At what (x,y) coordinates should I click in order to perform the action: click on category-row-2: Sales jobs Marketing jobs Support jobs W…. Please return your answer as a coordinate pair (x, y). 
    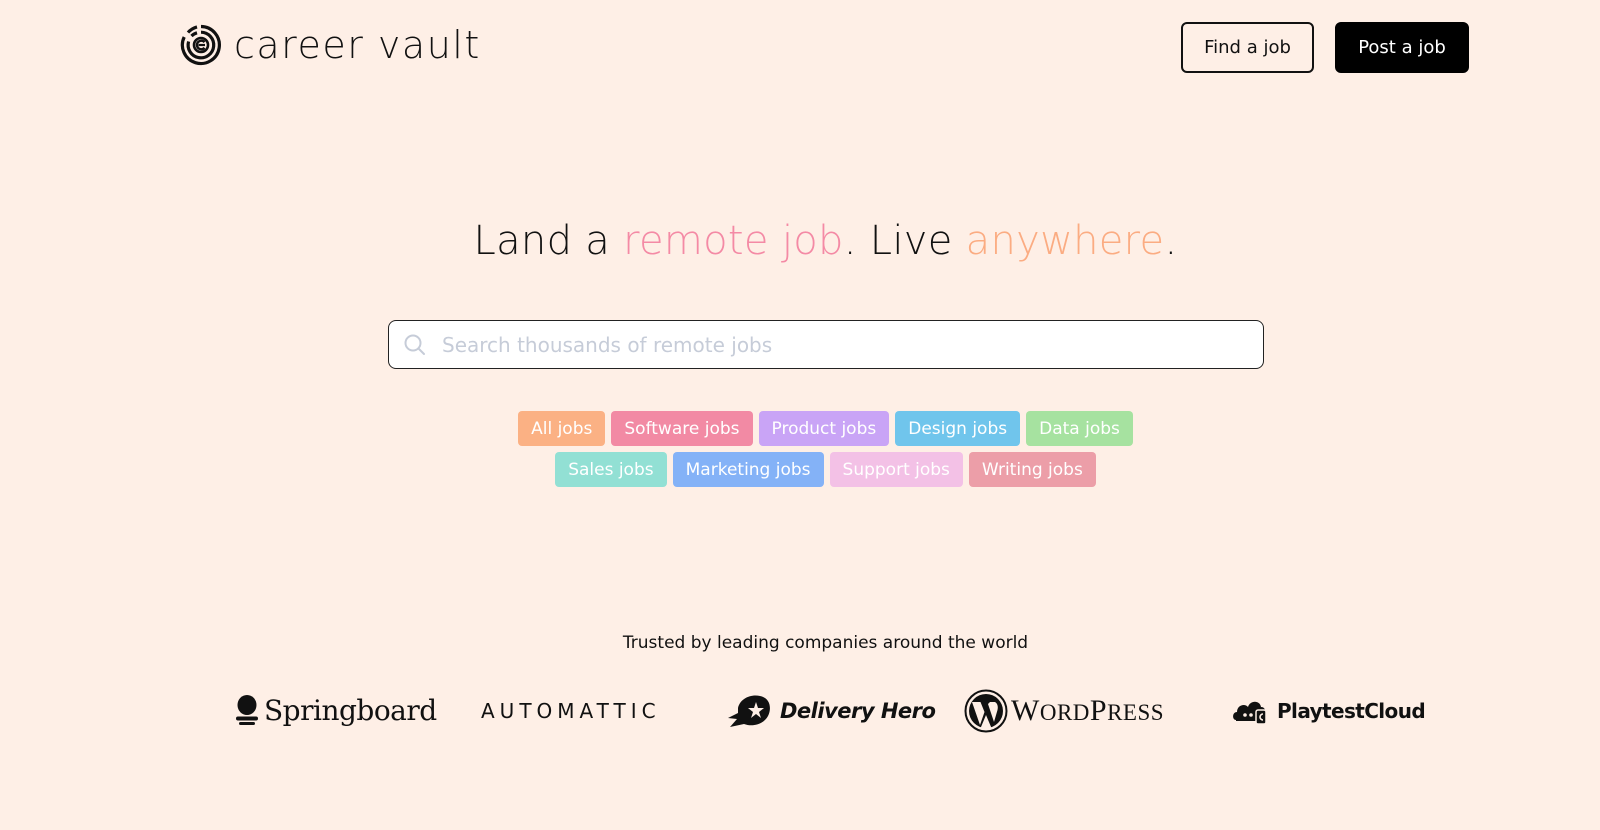
    Looking at the image, I should click on (800, 469).